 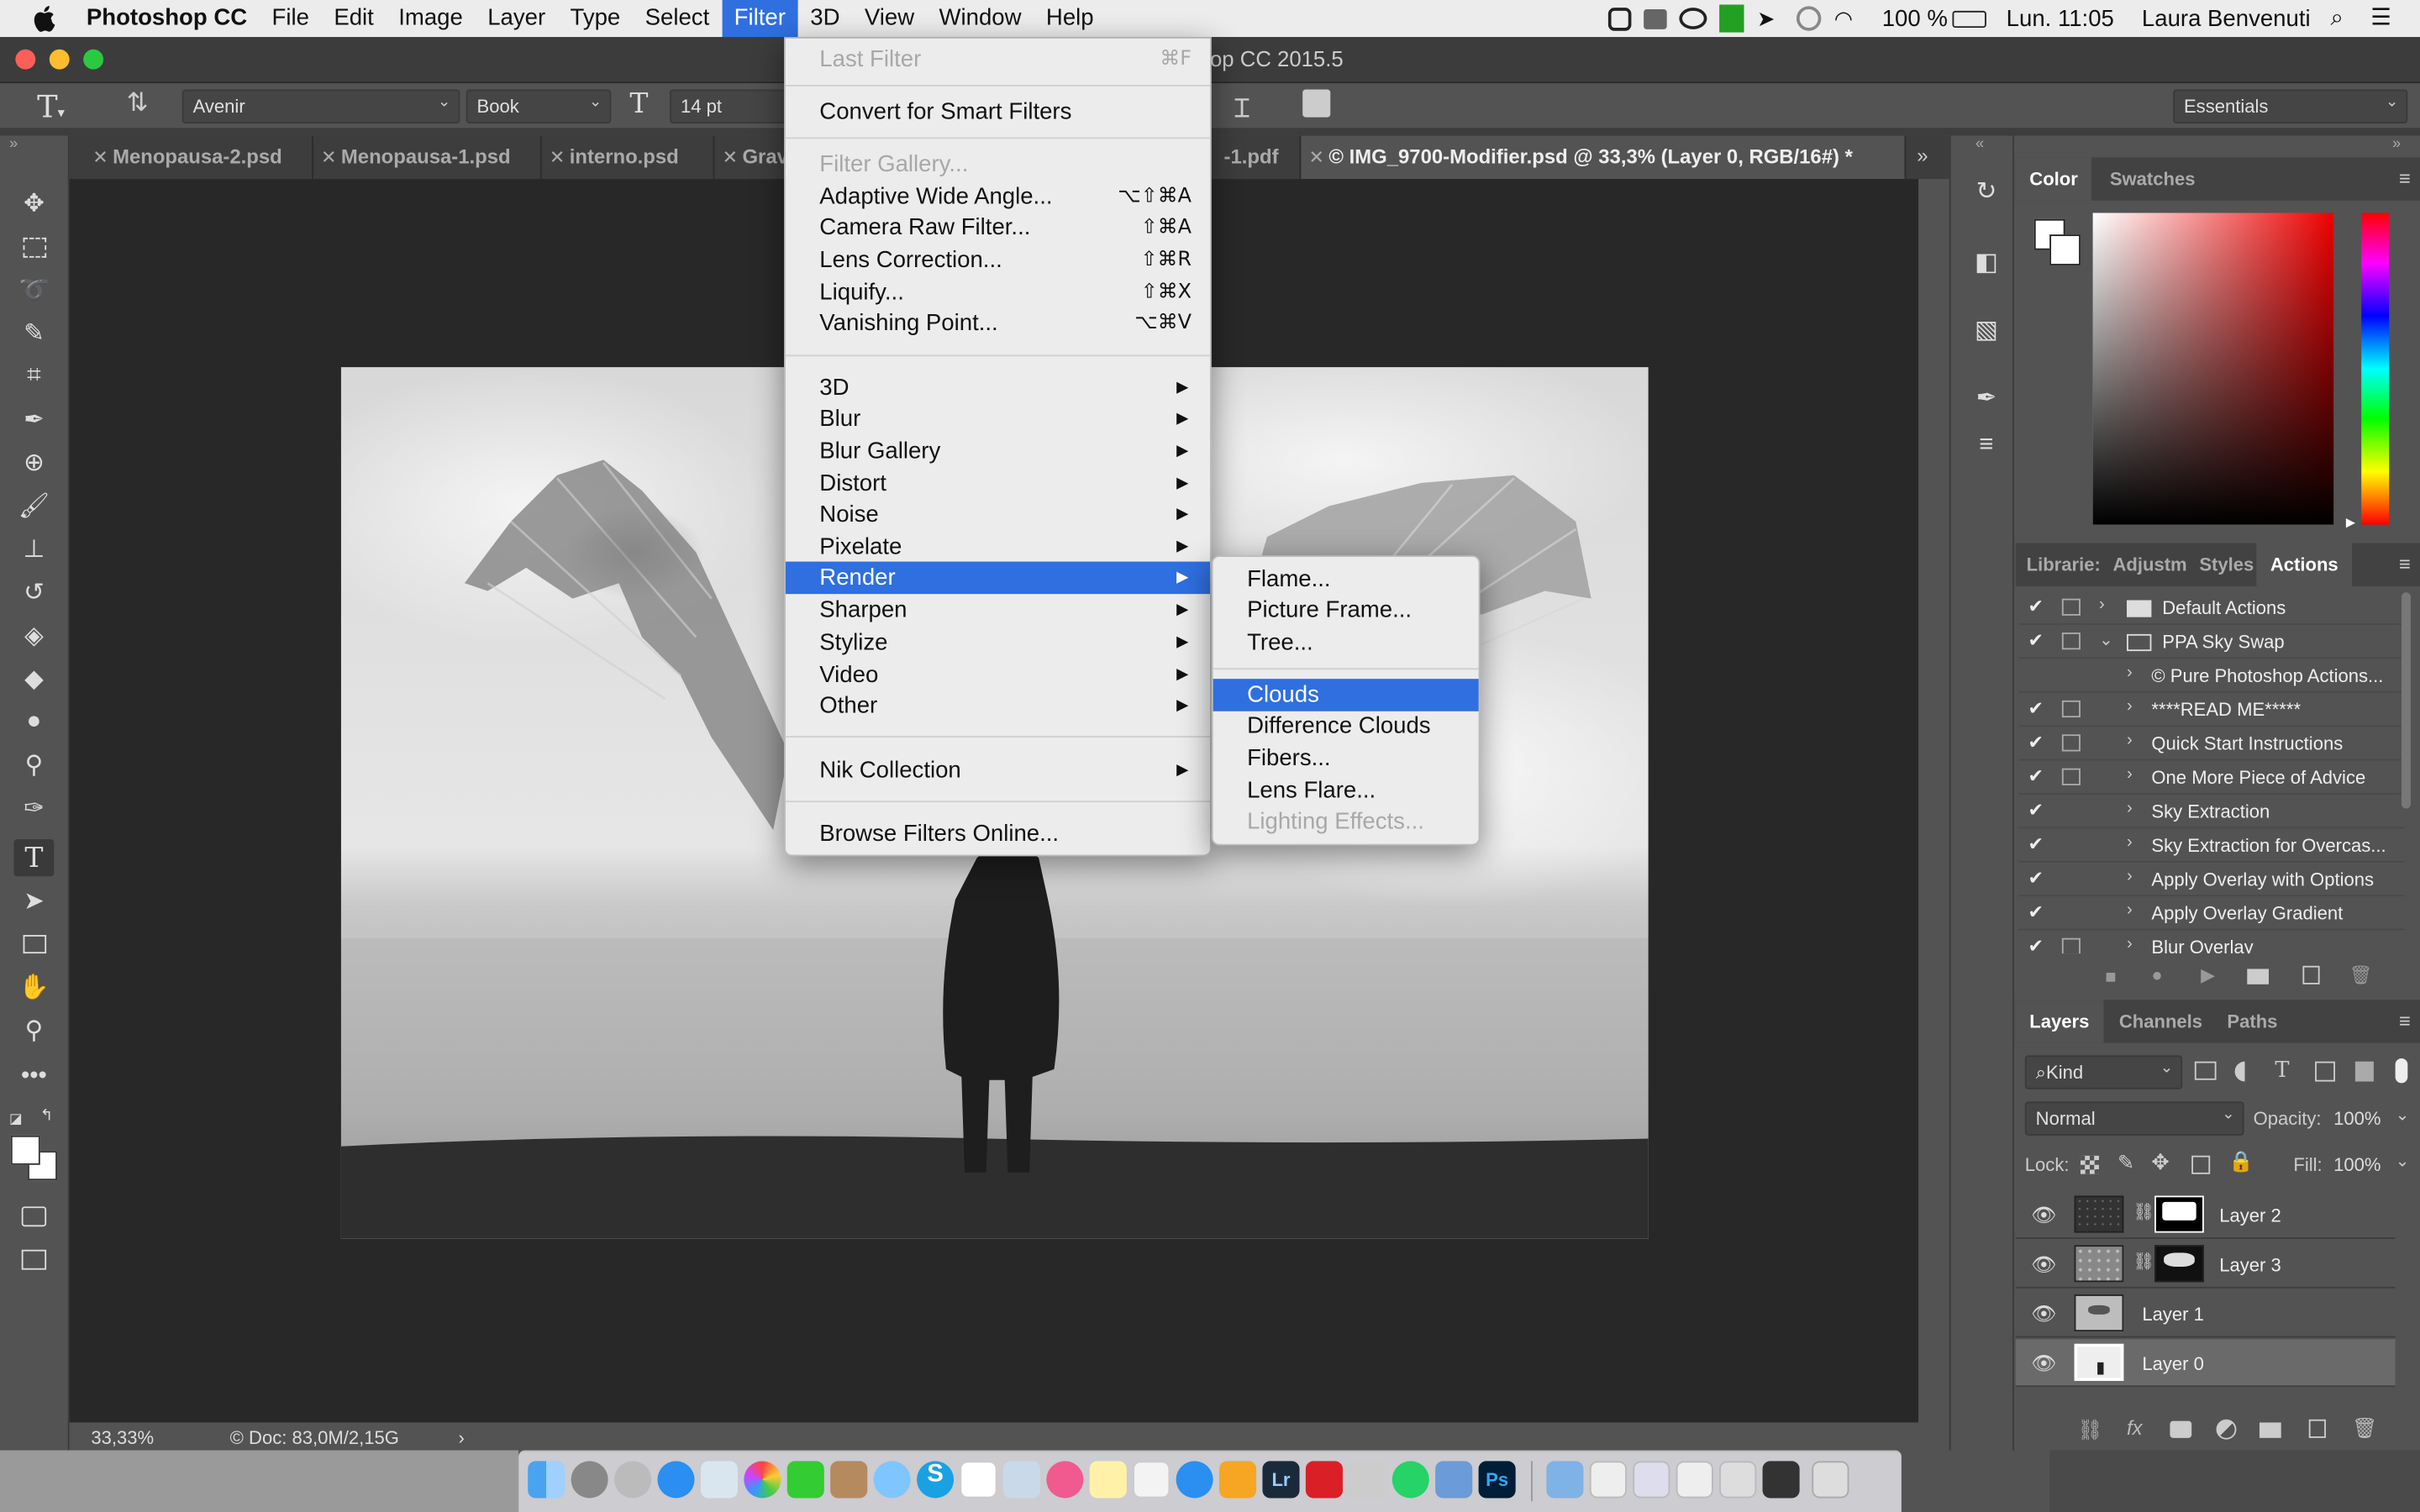 What do you see at coordinates (1810, 18) in the screenshot?
I see `time-machine-icon` at bounding box center [1810, 18].